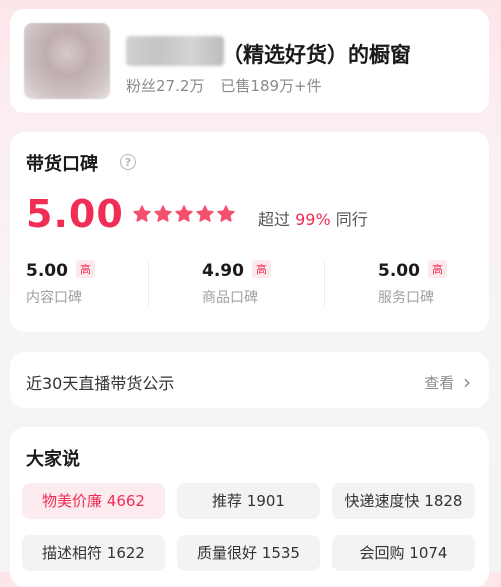 The height and width of the screenshot is (587, 501). I want to click on shop-avatar, so click(67, 61).